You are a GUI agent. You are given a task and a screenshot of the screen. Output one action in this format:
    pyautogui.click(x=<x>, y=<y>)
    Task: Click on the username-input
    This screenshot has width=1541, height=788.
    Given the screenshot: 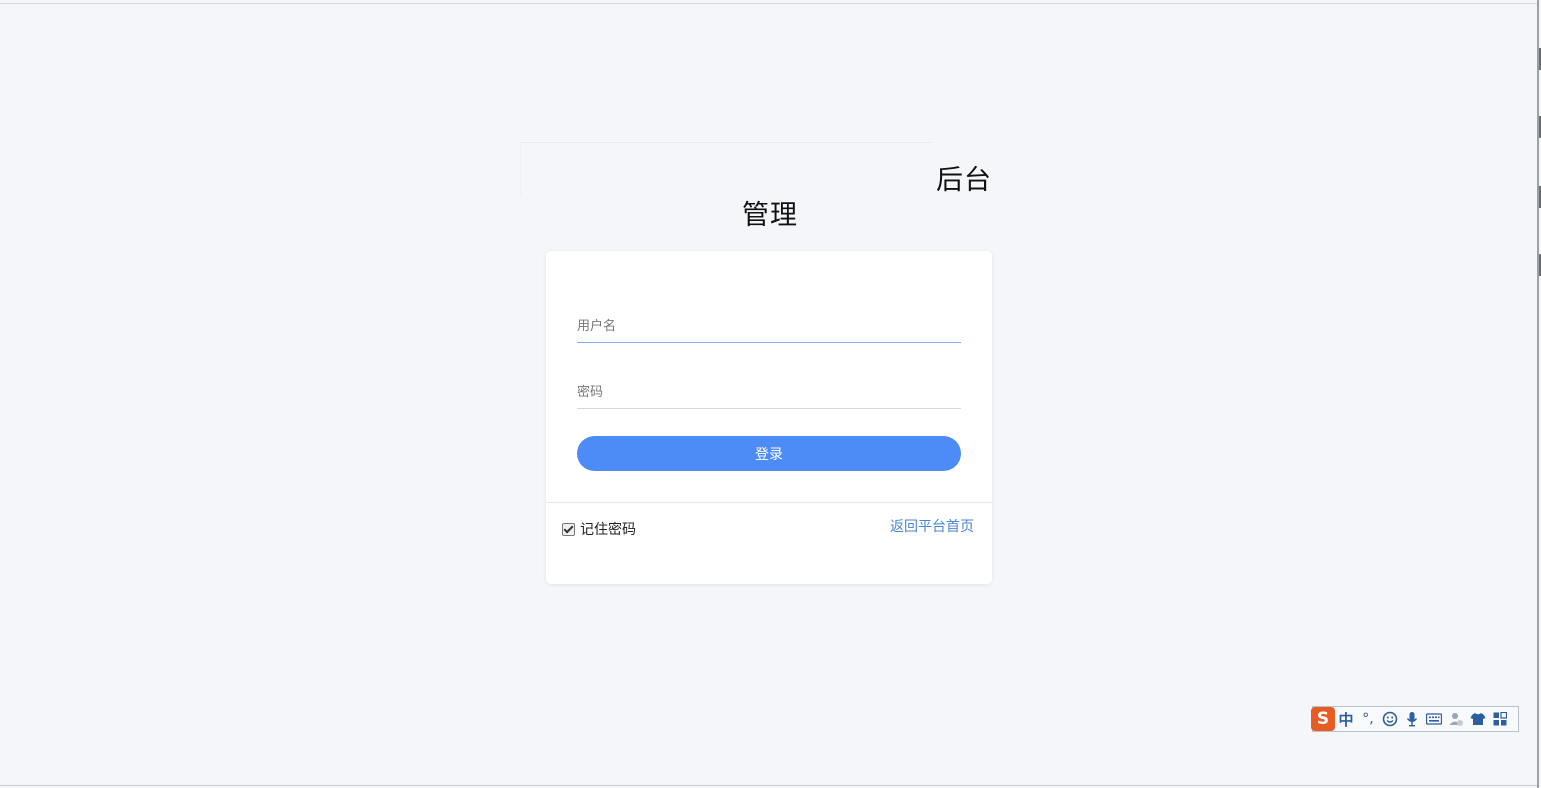 What is the action you would take?
    pyautogui.click(x=769, y=326)
    